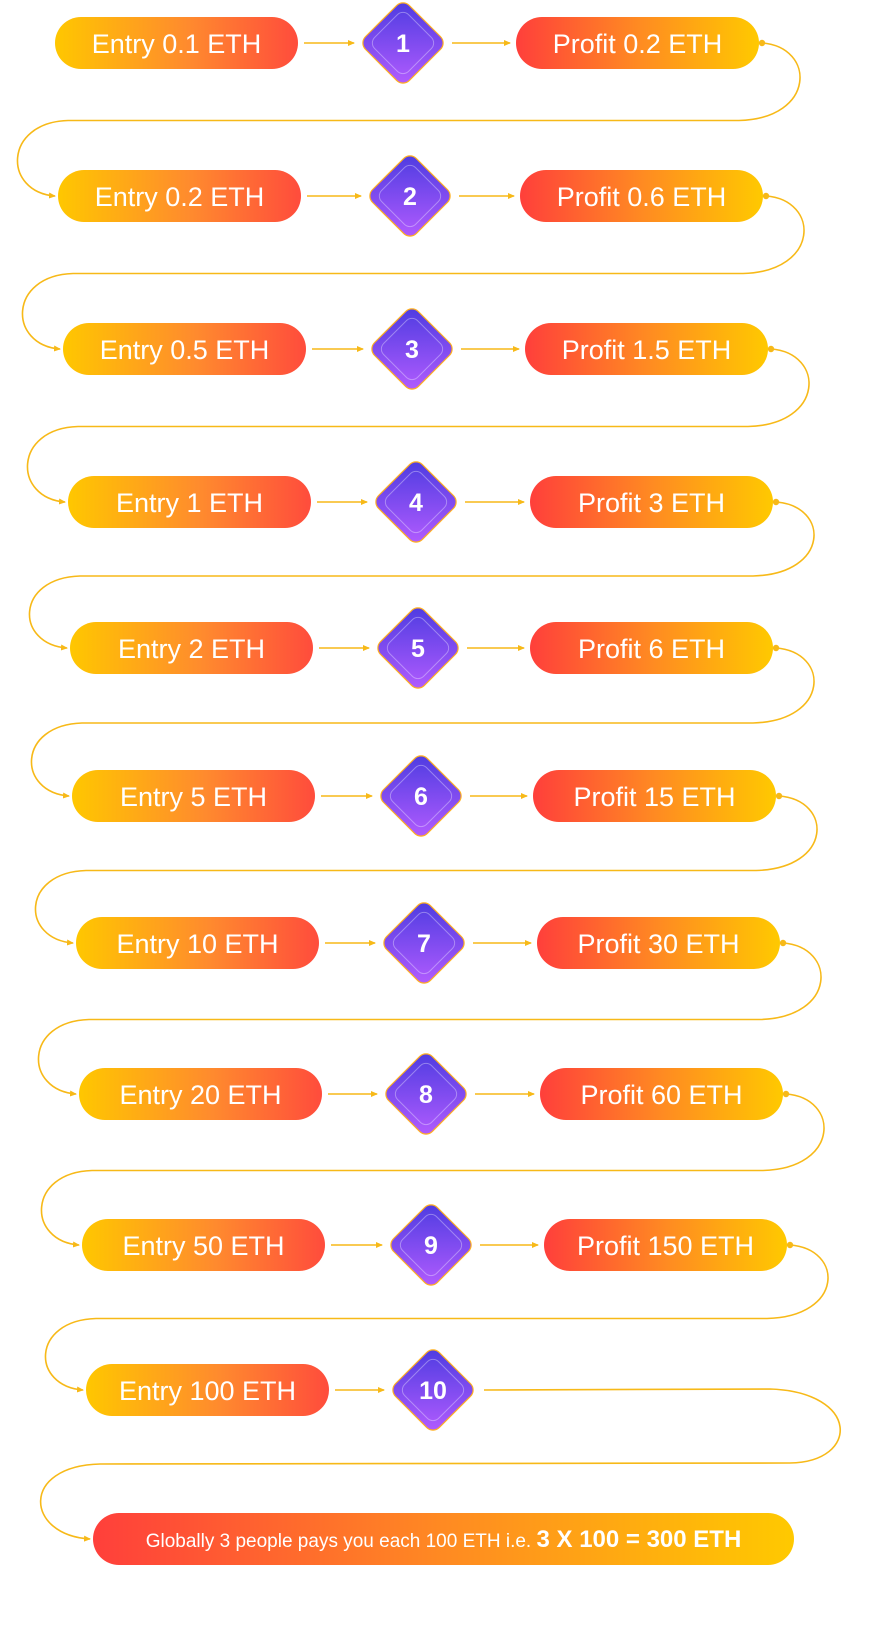 This screenshot has height=1628, width=885. I want to click on level-diamond: 10, so click(433, 1390).